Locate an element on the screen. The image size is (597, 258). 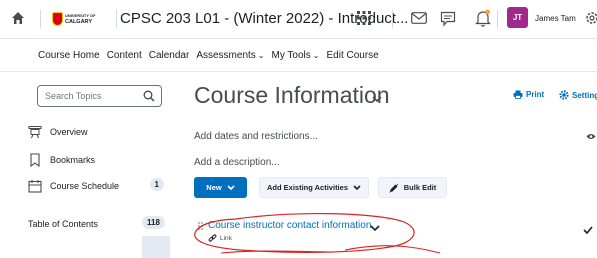
page-title: Course Information is located at coordinates (292, 95).